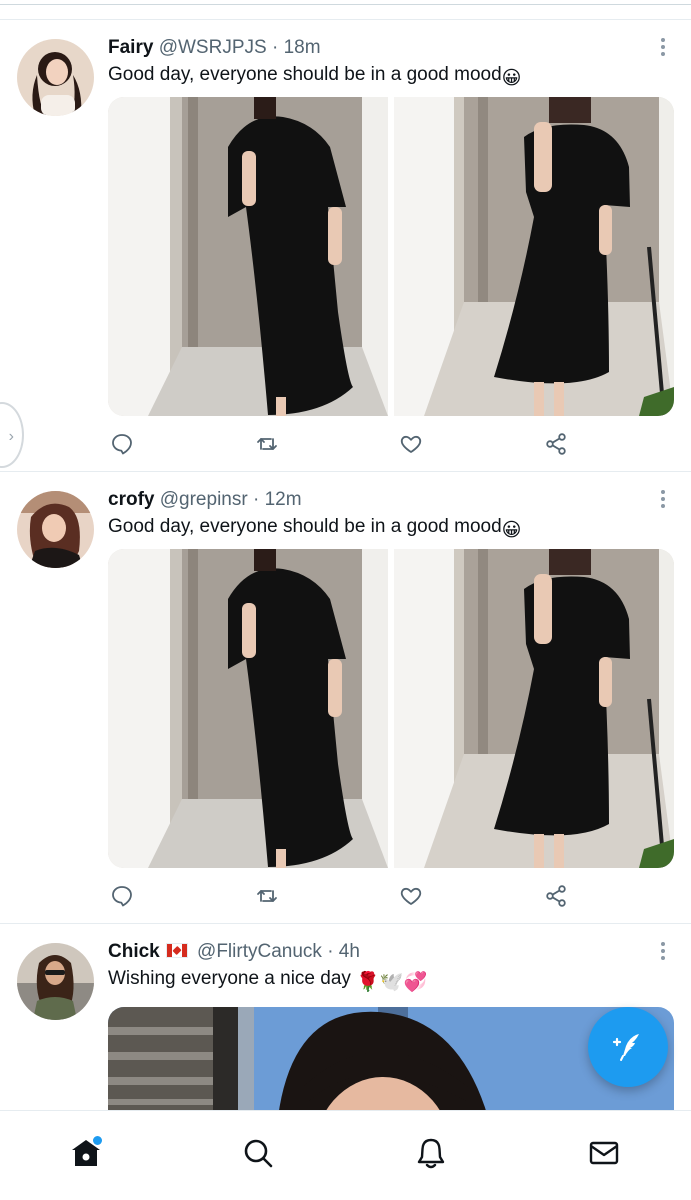 The height and width of the screenshot is (1200, 691). Describe the element at coordinates (229, 978) in the screenshot. I see `tweet-text-body: Wishing everyone a nice day` at that location.